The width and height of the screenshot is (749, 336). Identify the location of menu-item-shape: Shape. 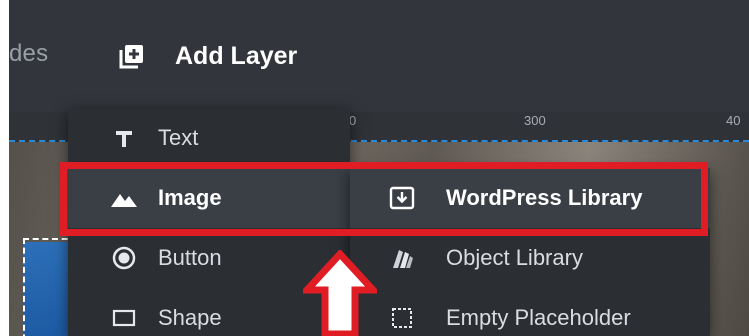
(209, 312).